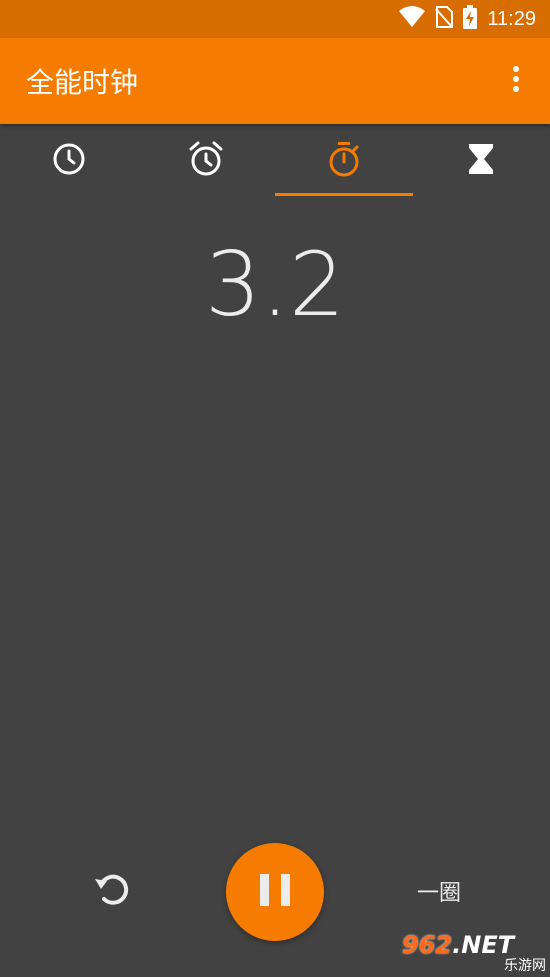  I want to click on alarm-icon, so click(206, 161).